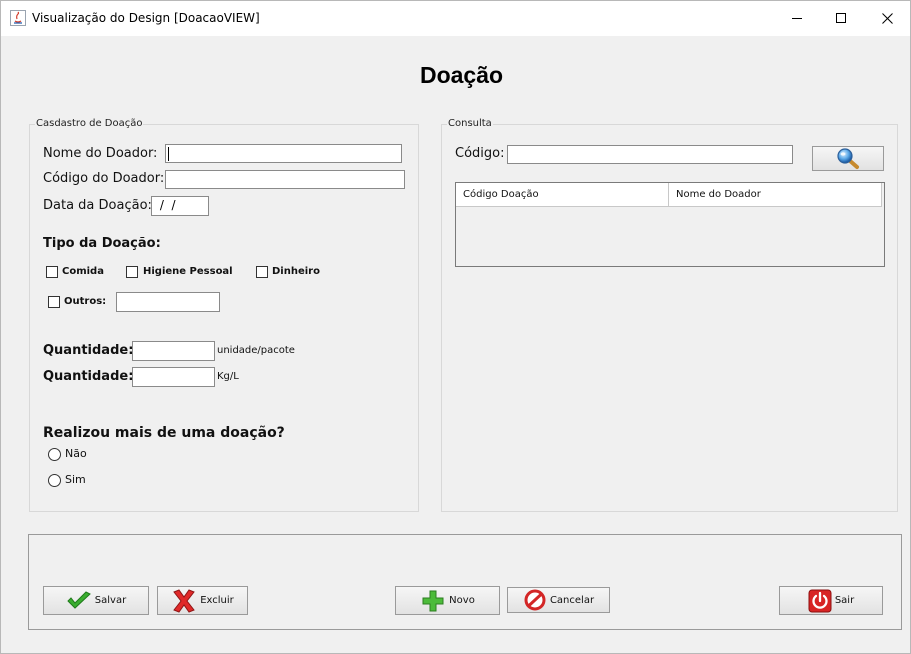 This screenshot has width=911, height=654. I want to click on close-icon, so click(887, 18).